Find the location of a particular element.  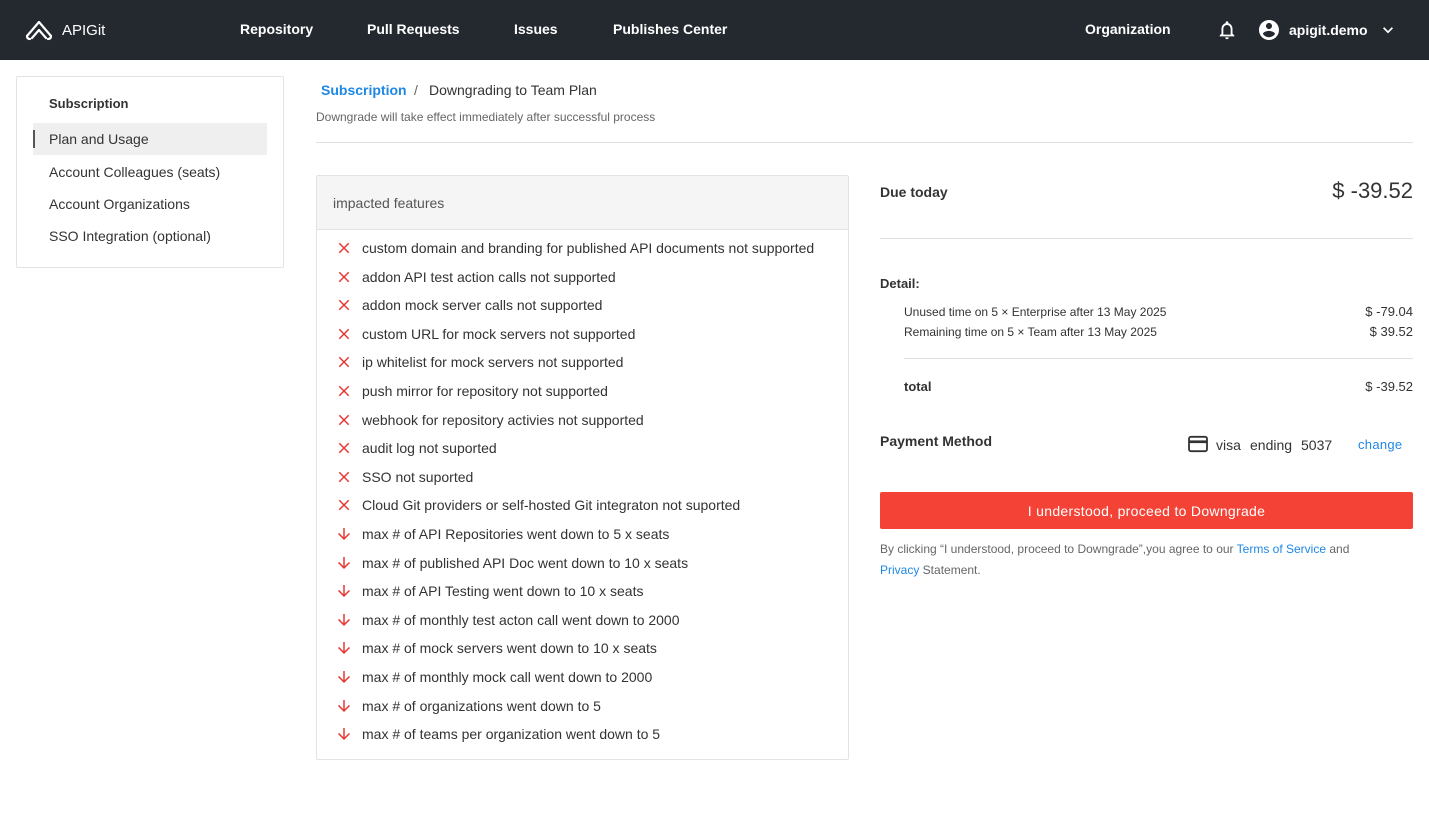

sidebar-item-account-organizations: Account Organizations is located at coordinates (150, 204).